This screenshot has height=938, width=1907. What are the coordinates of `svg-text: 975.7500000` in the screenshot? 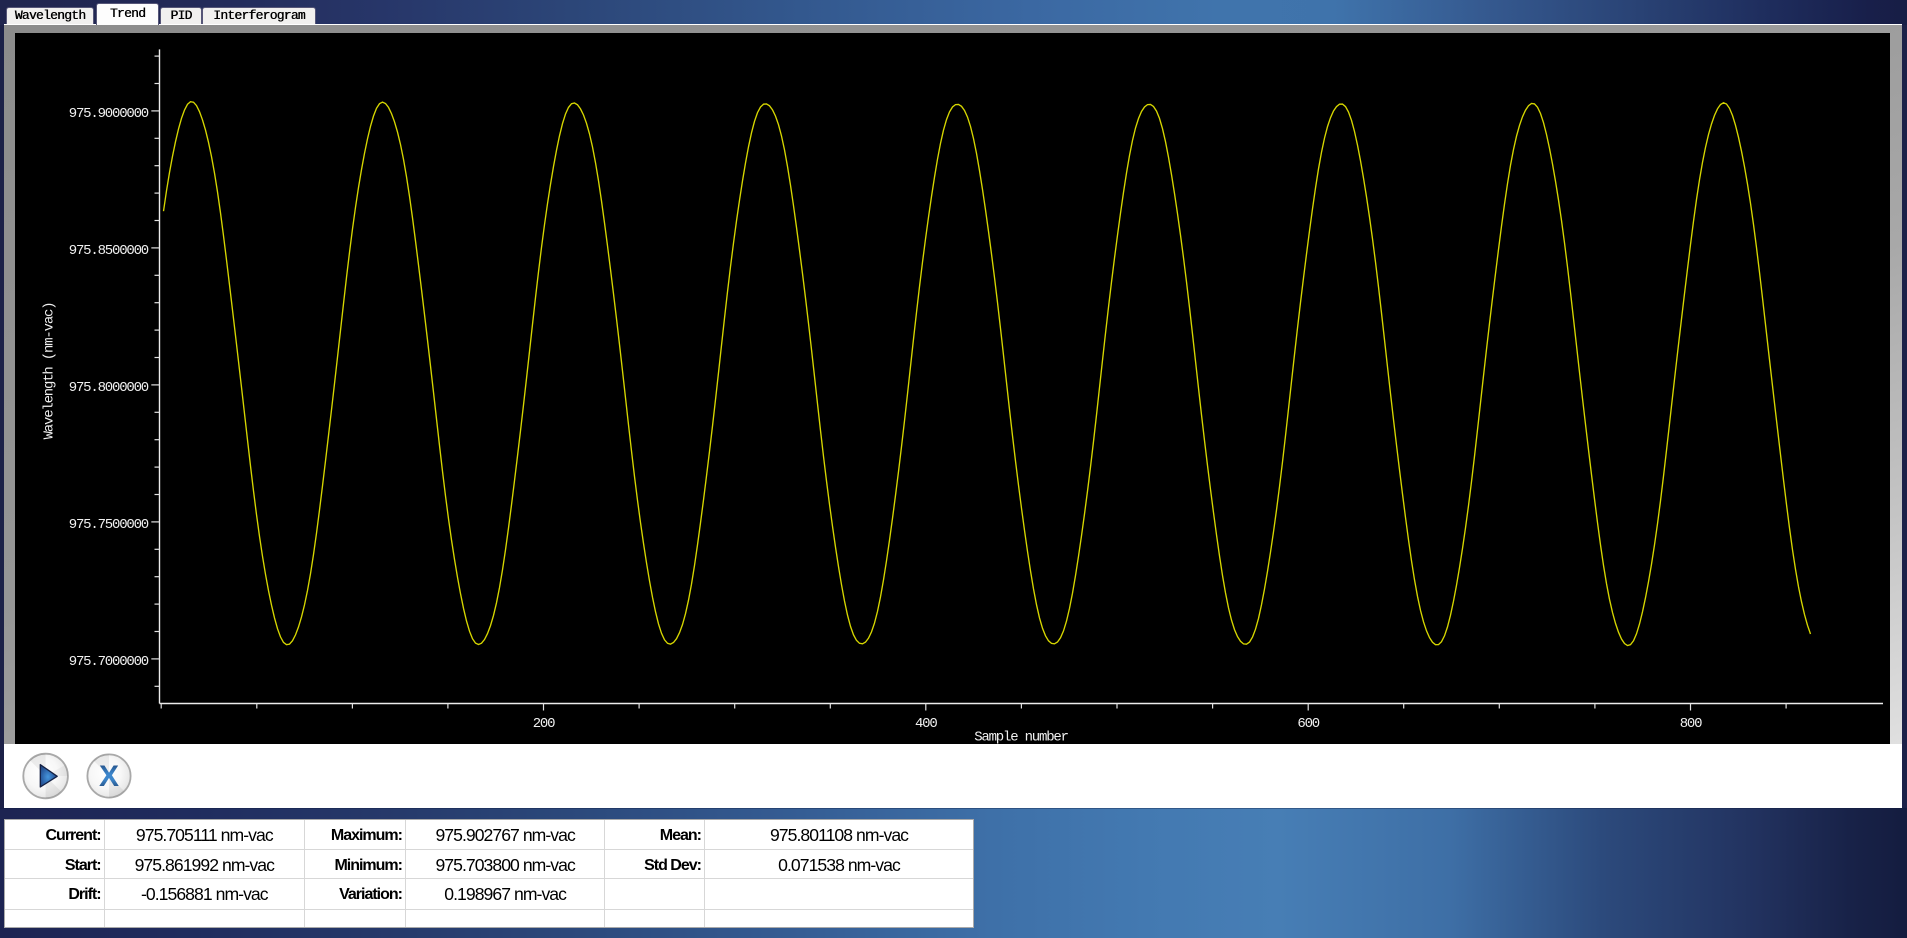 It's located at (109, 525).